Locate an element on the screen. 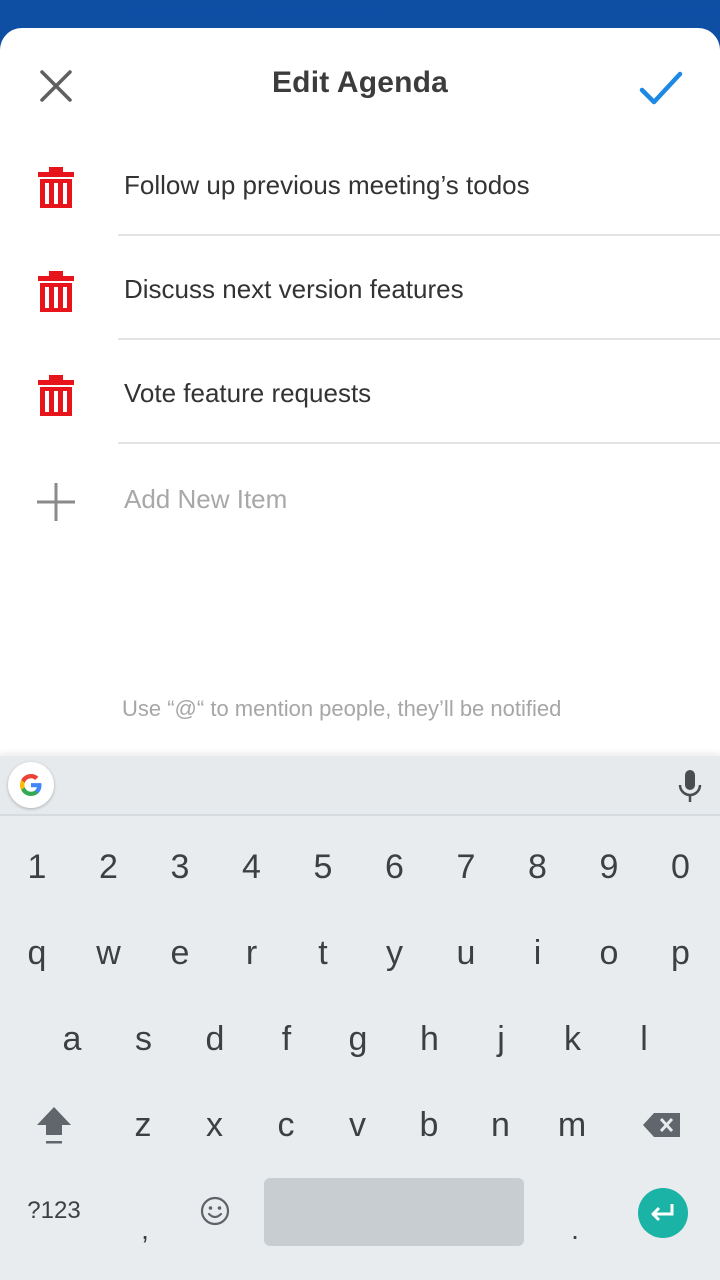  page-title: Edit Agenda is located at coordinates (360, 82).